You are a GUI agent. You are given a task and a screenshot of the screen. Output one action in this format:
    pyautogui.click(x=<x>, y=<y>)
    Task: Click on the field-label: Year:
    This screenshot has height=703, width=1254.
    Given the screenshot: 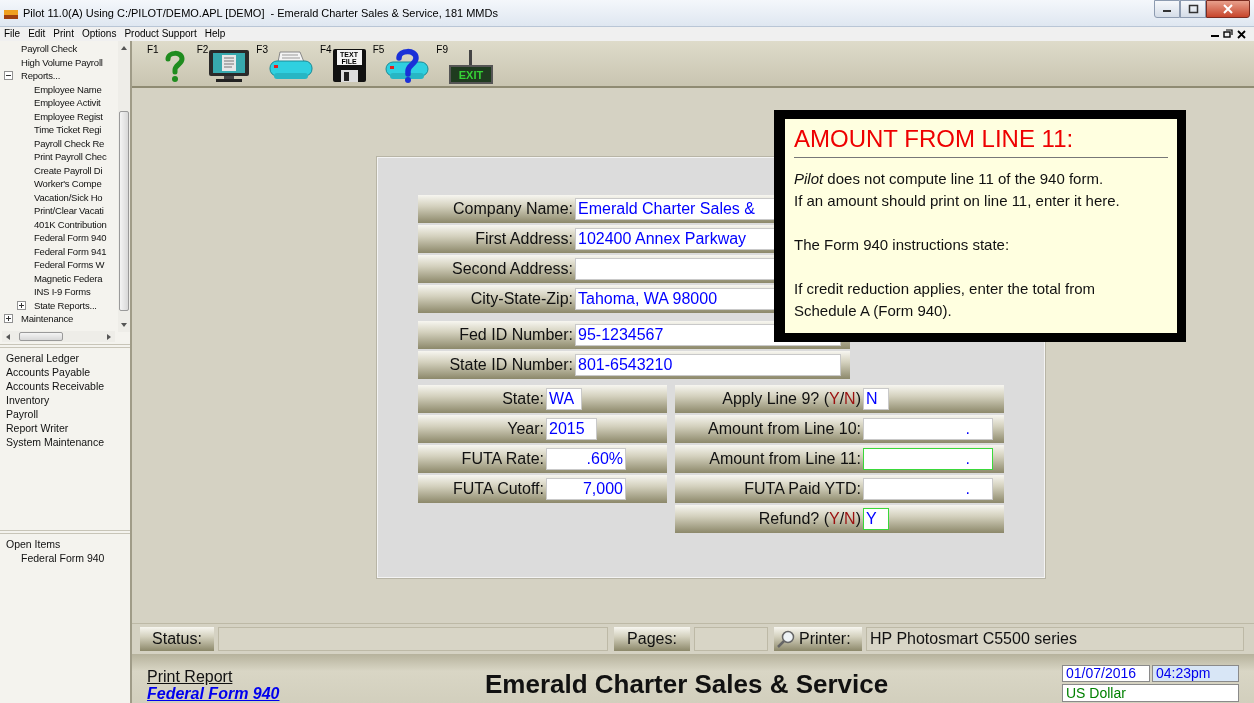 What is the action you would take?
    pyautogui.click(x=525, y=429)
    